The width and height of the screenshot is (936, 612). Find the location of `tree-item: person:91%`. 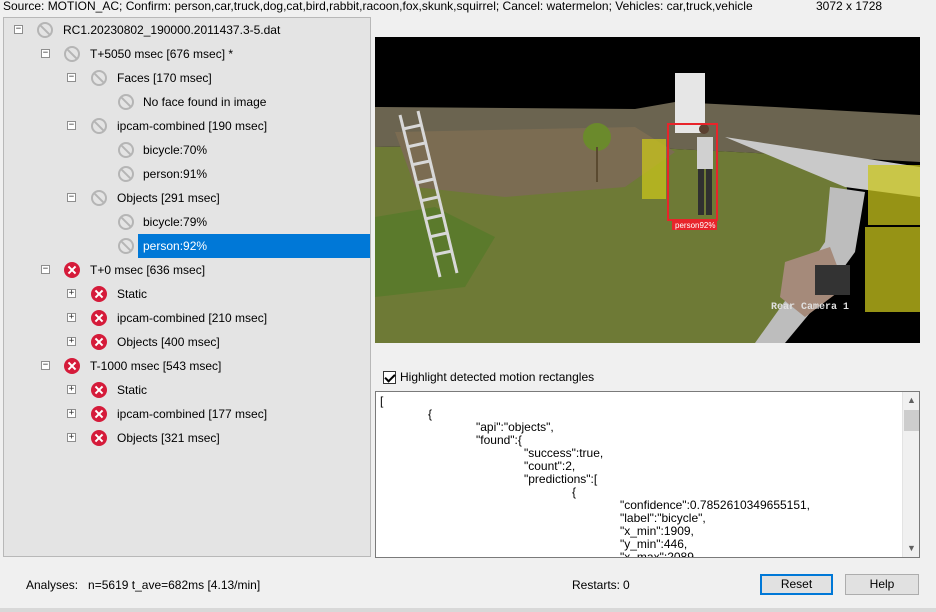

tree-item: person:91% is located at coordinates (187, 174).